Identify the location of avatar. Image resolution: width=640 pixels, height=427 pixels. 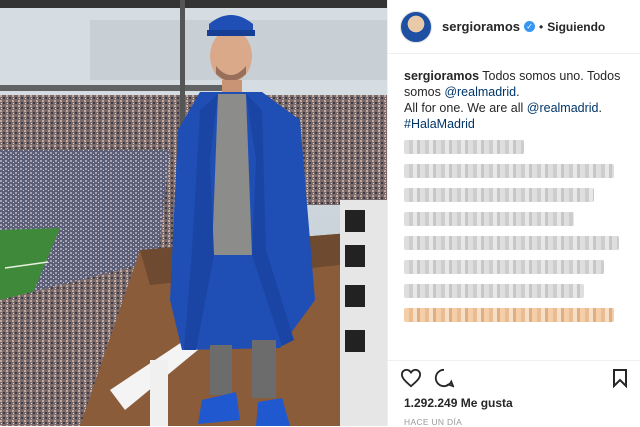
(416, 26).